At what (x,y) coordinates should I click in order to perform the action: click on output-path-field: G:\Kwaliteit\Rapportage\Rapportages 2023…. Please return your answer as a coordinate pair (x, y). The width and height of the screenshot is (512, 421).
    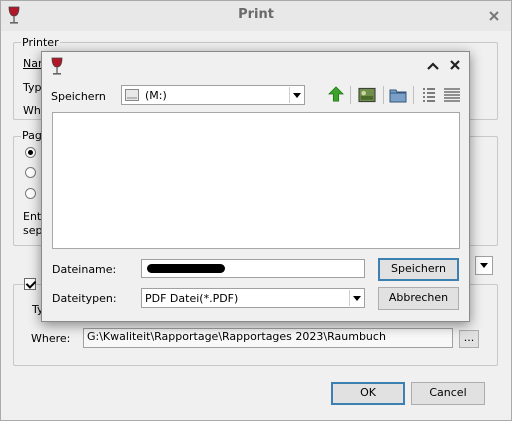
    Looking at the image, I should click on (268, 338).